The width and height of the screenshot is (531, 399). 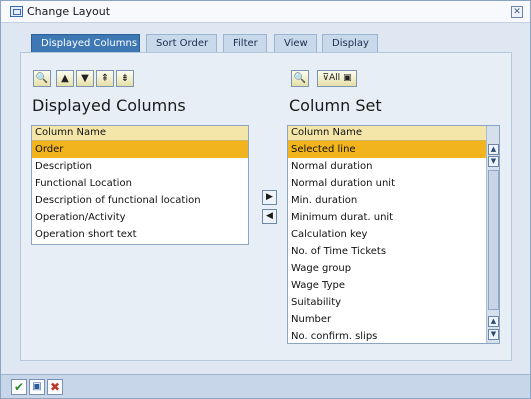 I want to click on move-down-icon: ▼, so click(x=85, y=78).